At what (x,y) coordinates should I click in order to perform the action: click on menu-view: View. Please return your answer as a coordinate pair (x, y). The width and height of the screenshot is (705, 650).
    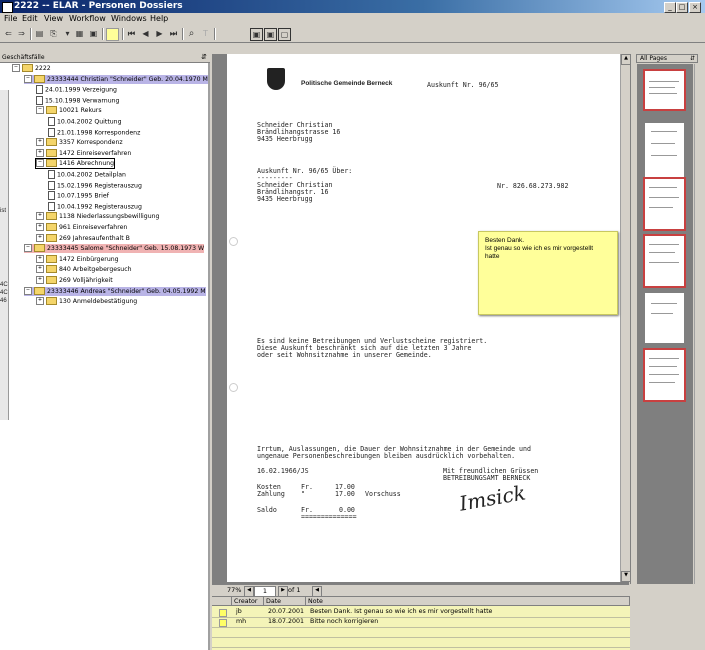
    Looking at the image, I should click on (53, 18).